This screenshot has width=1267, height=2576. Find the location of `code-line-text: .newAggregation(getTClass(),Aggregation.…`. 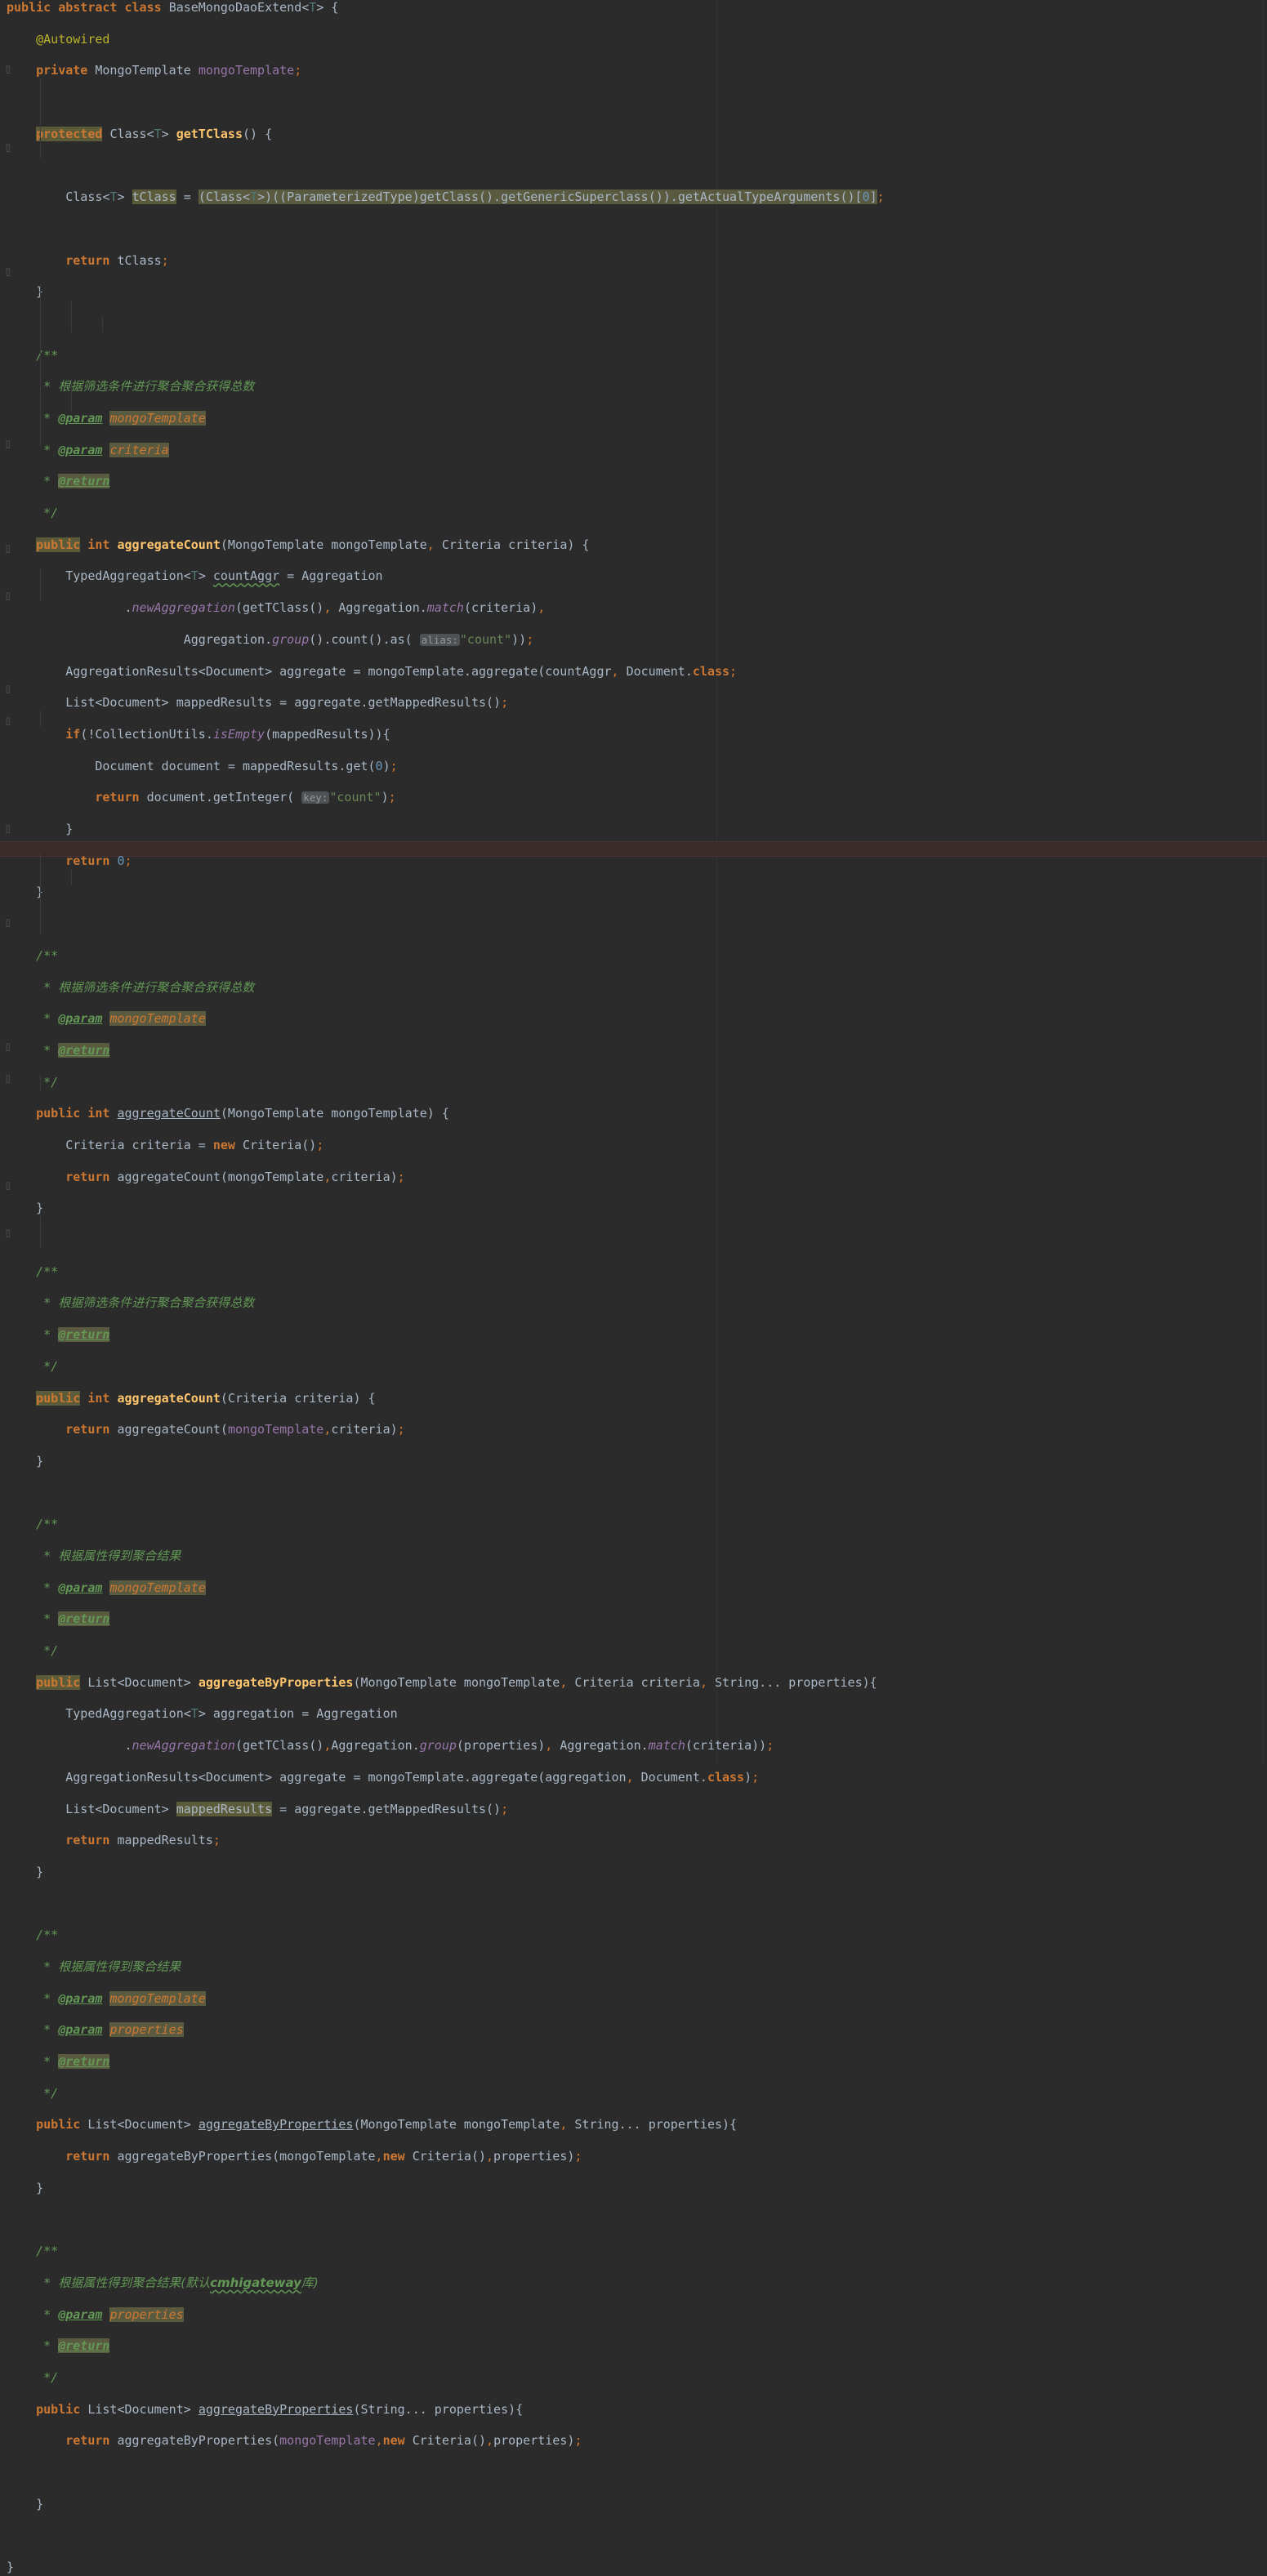

code-line-text: .newAggregation(getTClass(),Aggregation.… is located at coordinates (449, 1746).